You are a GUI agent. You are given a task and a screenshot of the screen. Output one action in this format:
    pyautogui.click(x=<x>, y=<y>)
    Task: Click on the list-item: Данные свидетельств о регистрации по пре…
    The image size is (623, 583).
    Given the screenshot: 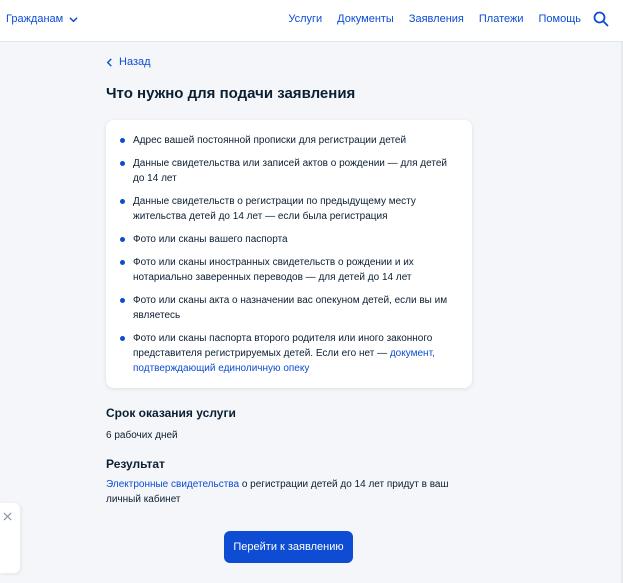 What is the action you would take?
    pyautogui.click(x=289, y=209)
    